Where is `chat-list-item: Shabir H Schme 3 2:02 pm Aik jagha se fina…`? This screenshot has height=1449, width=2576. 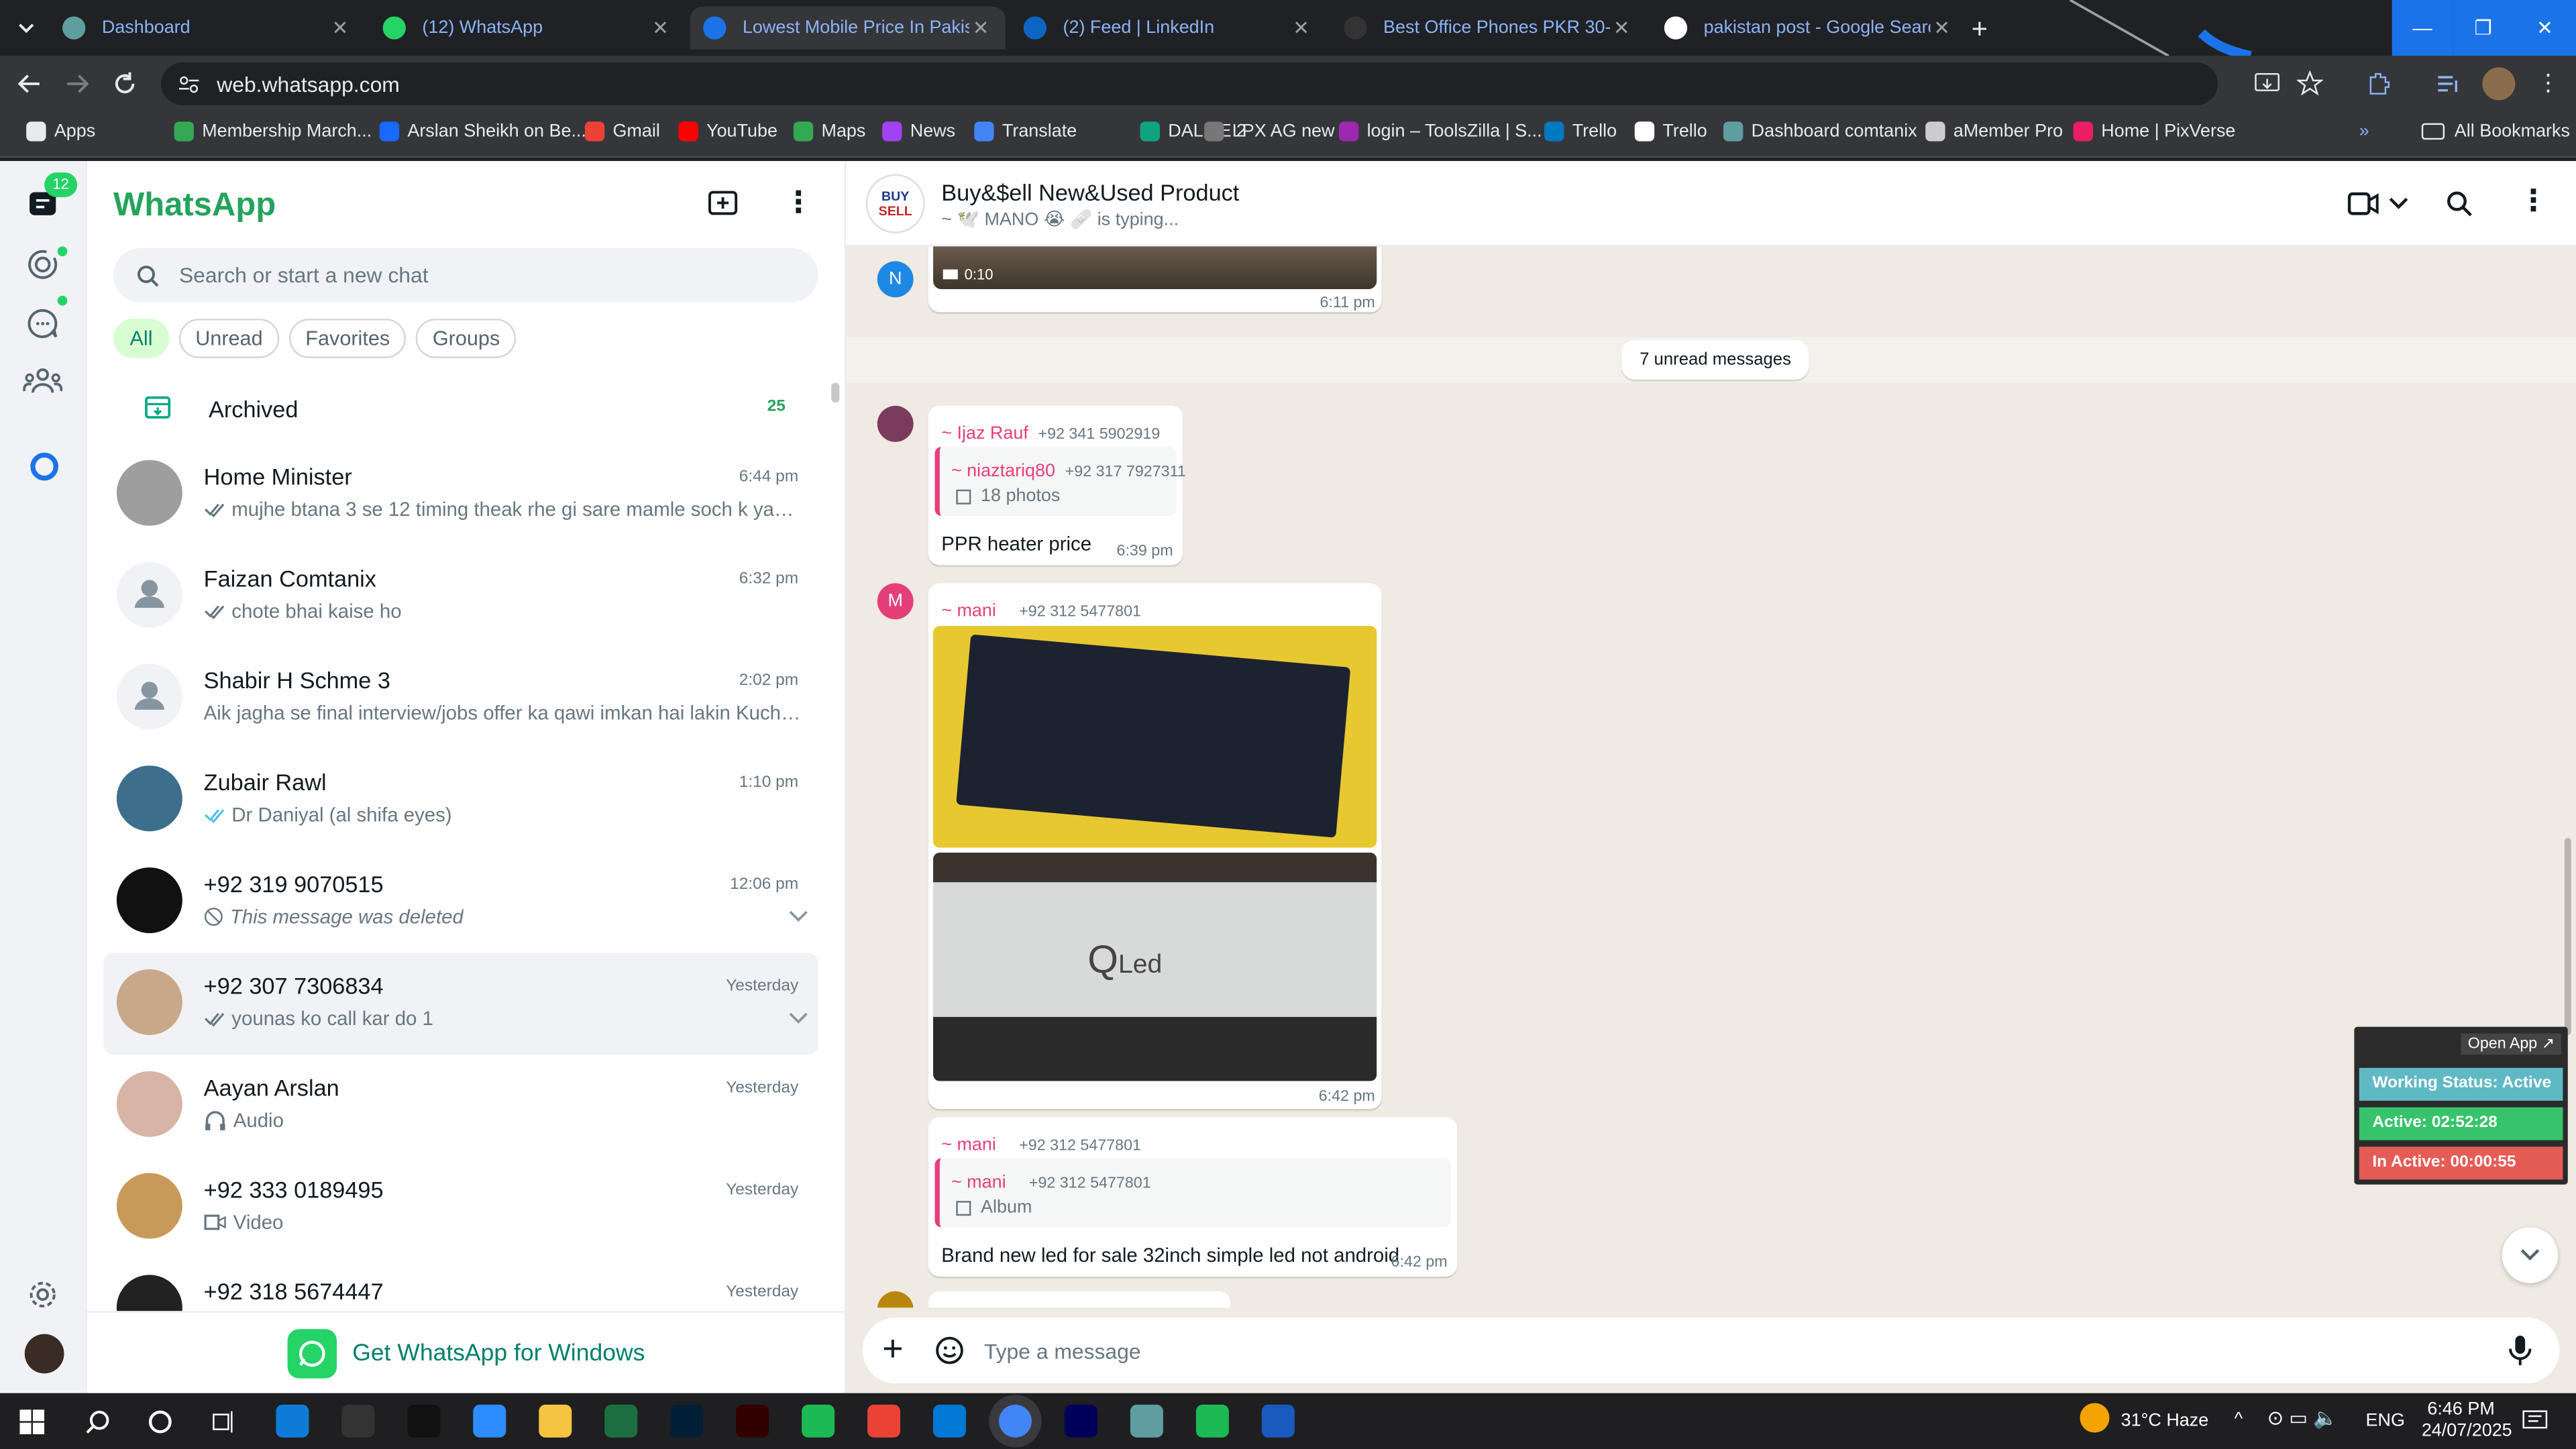 chat-list-item: Shabir H Schme 3 2:02 pm Aik jagha se fina… is located at coordinates (460, 698).